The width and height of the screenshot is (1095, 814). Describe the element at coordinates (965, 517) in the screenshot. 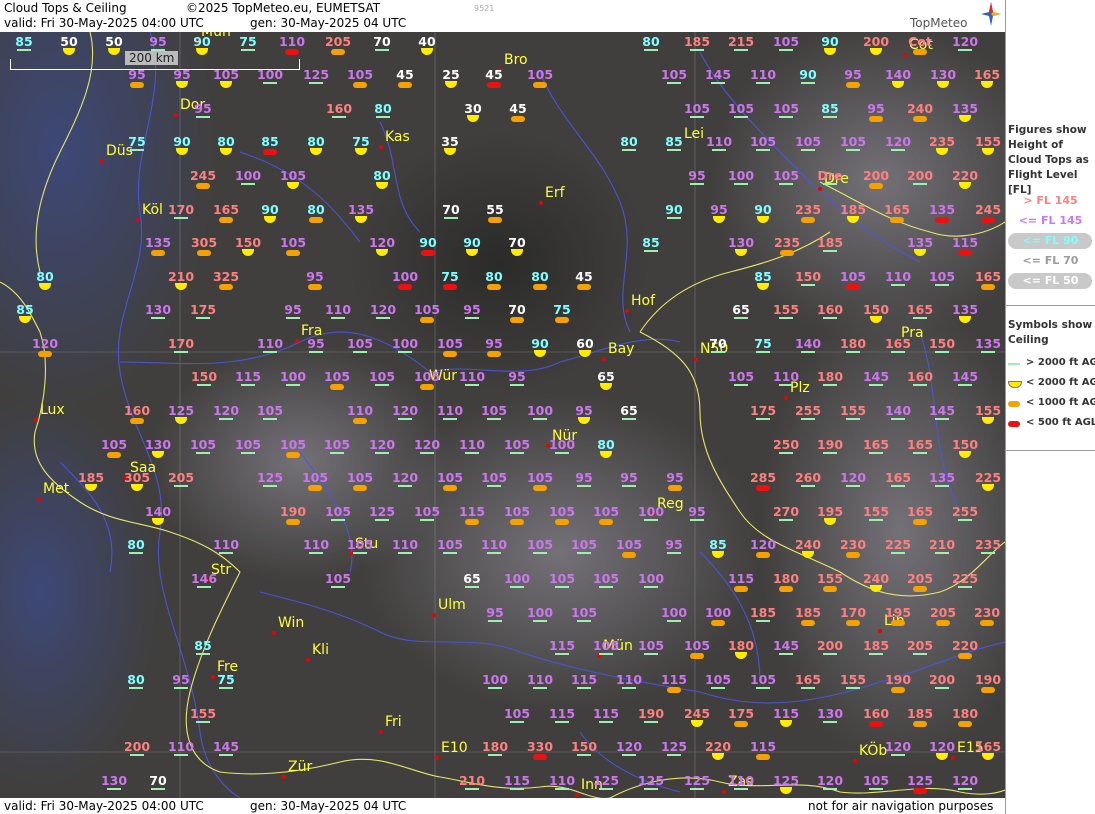

I see `cloud-top-cell: 255` at that location.